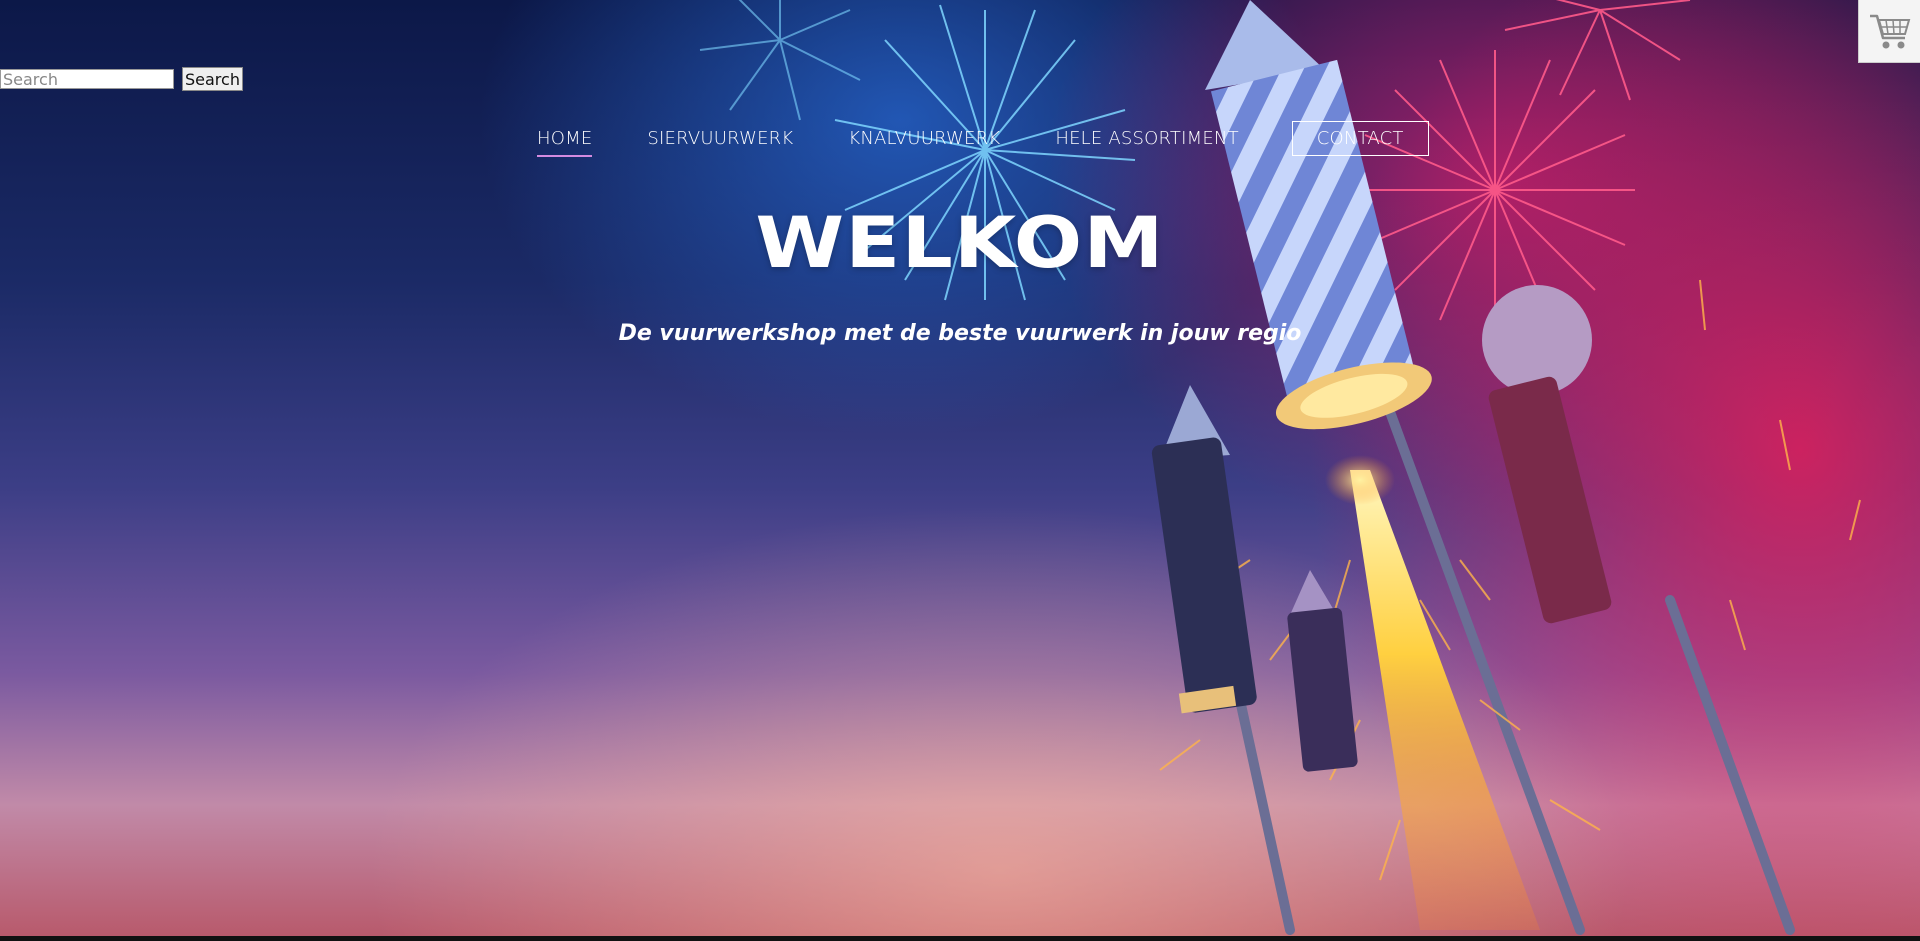 Image resolution: width=1920 pixels, height=941 pixels. What do you see at coordinates (960, 243) in the screenshot?
I see `hero-title: WELKOM` at bounding box center [960, 243].